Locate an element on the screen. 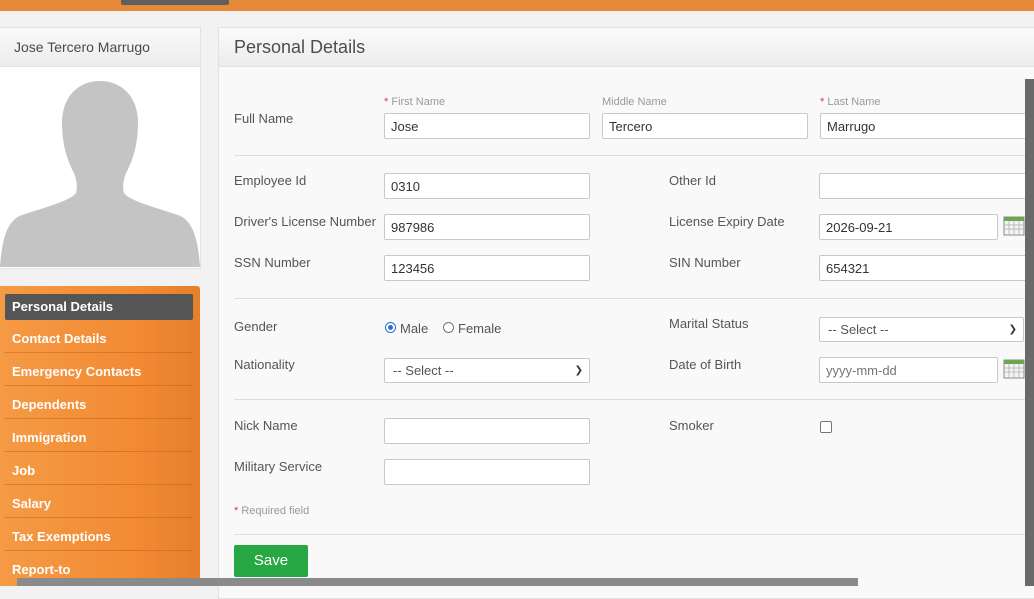 This screenshot has height=599, width=1034. gender-label: Gender is located at coordinates (256, 326).